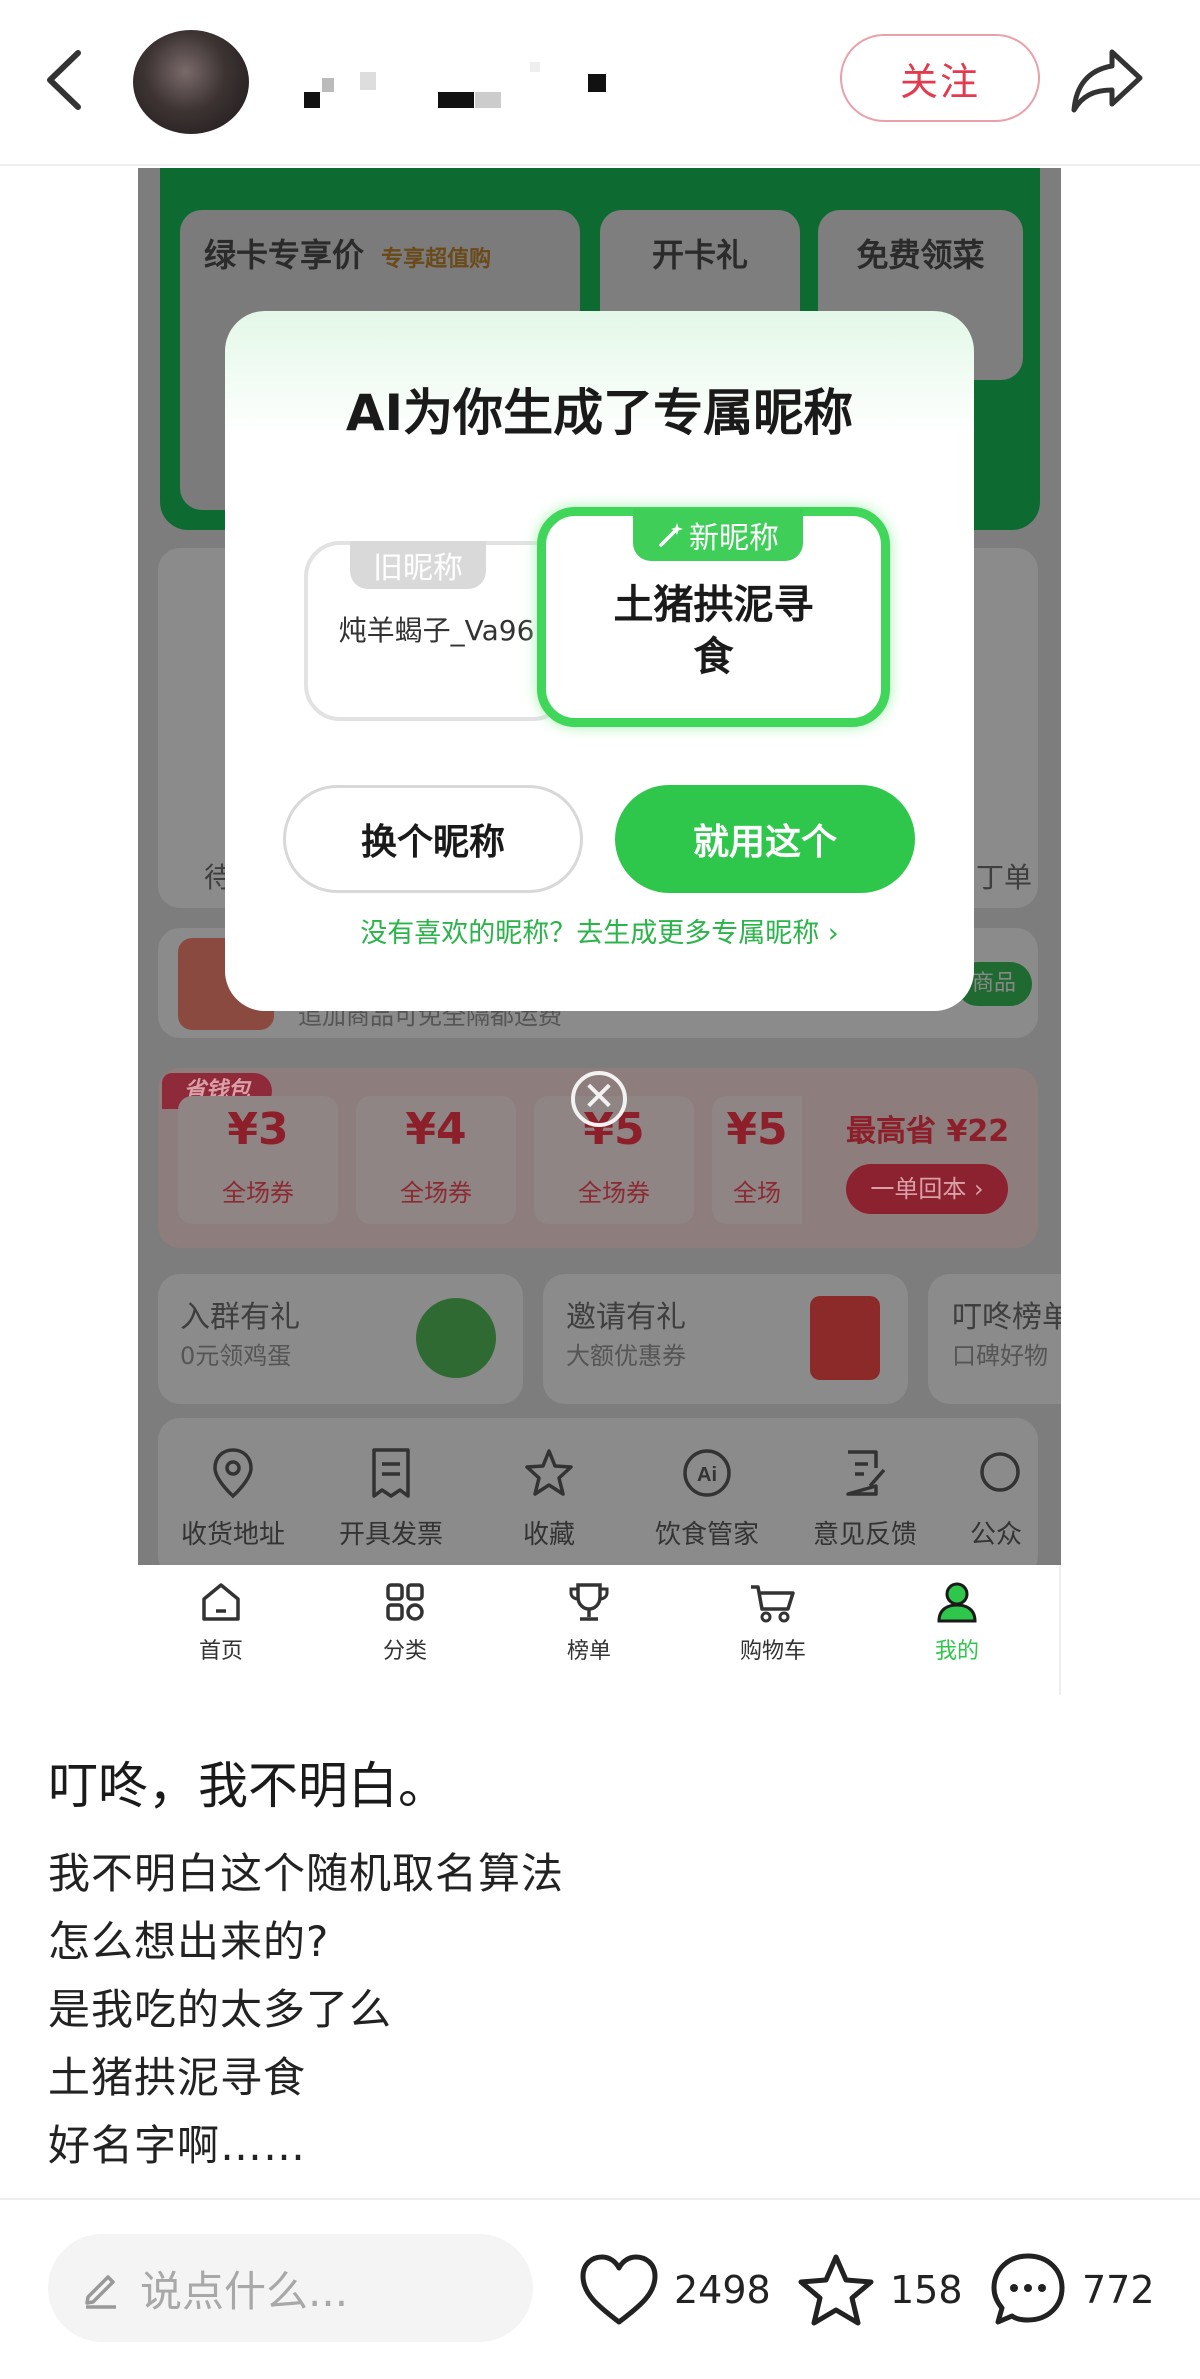  What do you see at coordinates (549, 1498) in the screenshot?
I see `tool-favorites: 收藏` at bounding box center [549, 1498].